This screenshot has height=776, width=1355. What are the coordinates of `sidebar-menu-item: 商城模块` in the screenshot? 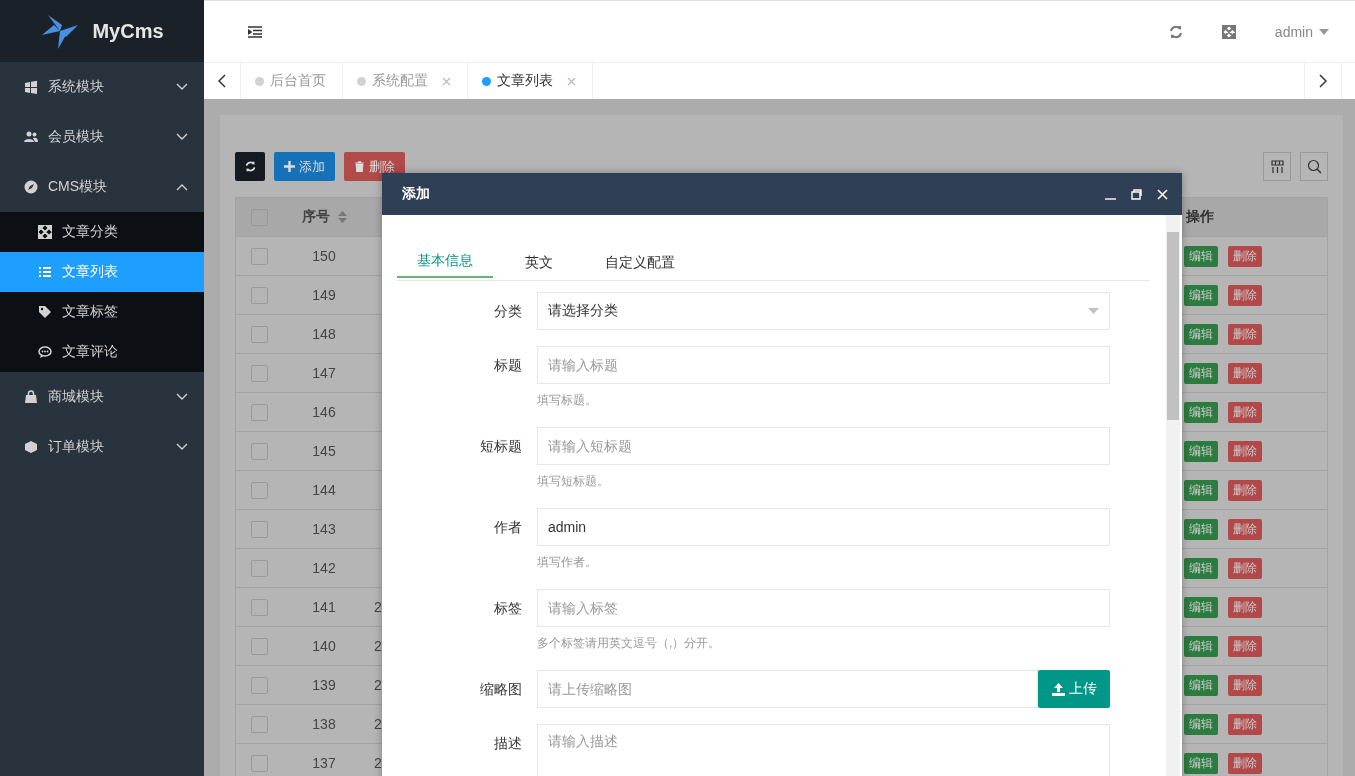 It's located at (102, 397).